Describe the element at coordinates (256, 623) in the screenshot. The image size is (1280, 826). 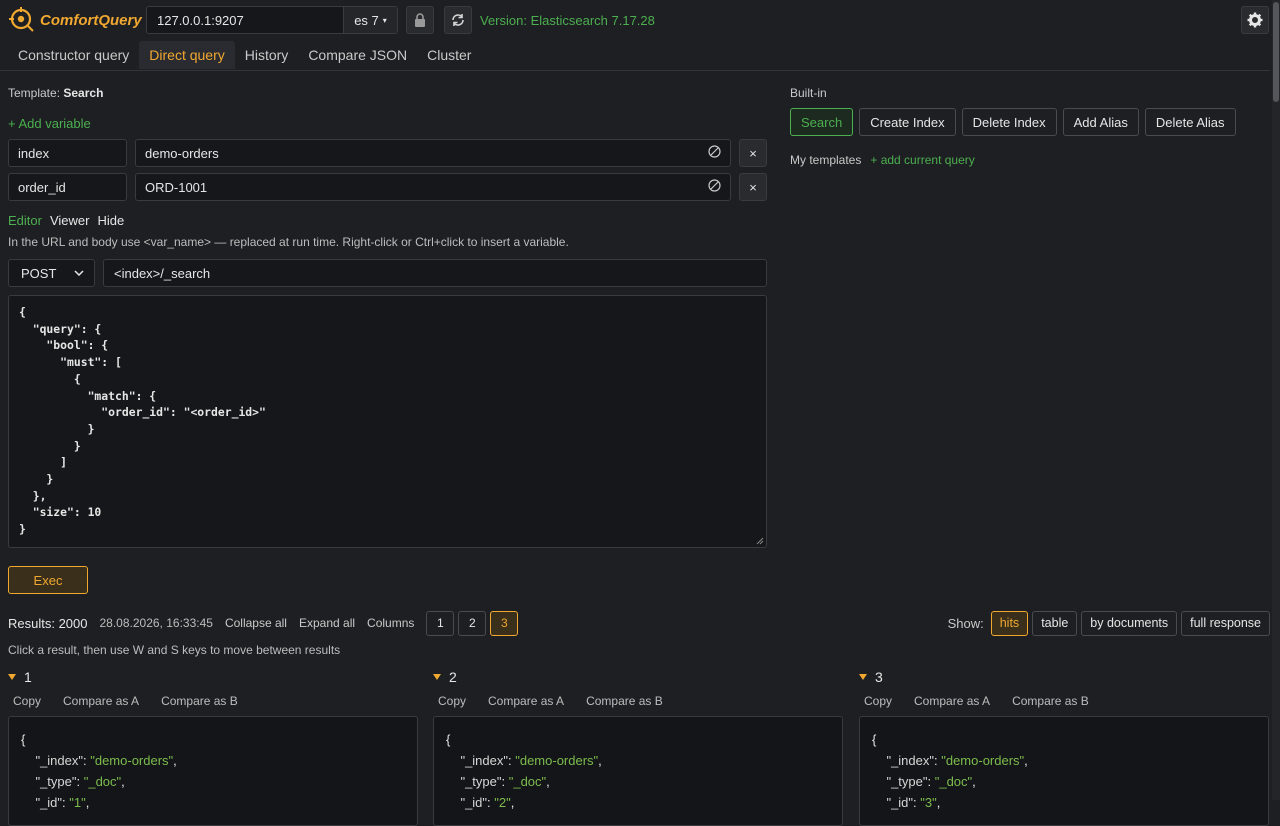
I see `collapse-all-link: Collapse all` at that location.